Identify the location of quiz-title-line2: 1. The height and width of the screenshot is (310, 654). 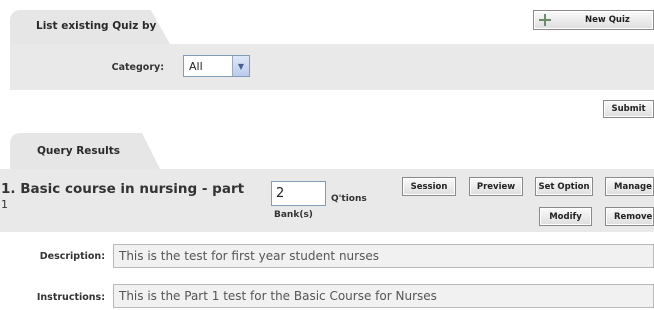
(4, 204).